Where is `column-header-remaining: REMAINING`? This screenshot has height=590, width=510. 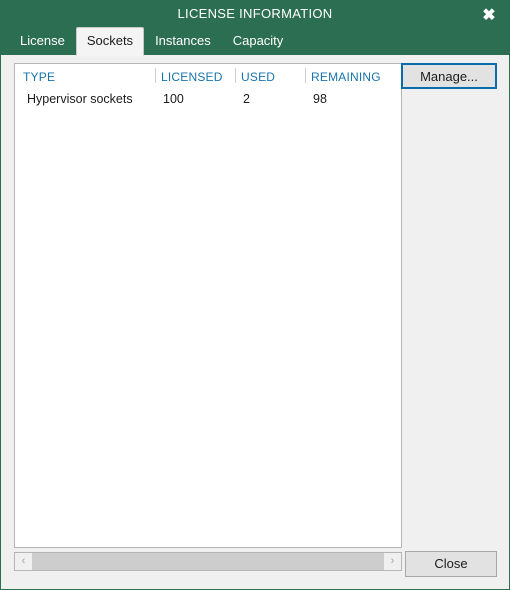
column-header-remaining: REMAINING is located at coordinates (346, 77).